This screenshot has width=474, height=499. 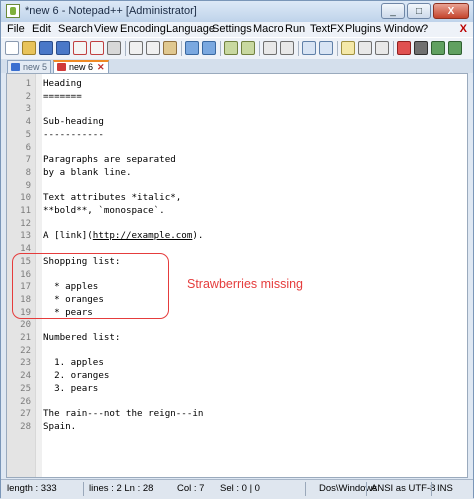 I want to click on editor-line: 27 The rain---not the reign---in, so click(x=237, y=414).